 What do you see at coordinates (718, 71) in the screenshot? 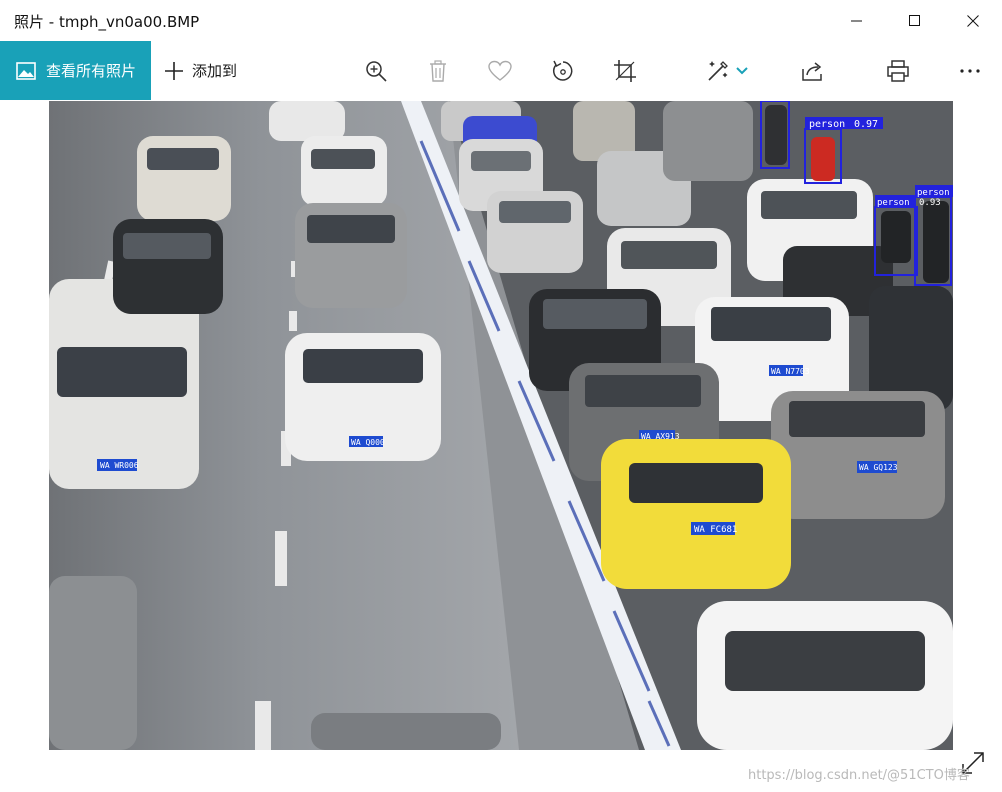
I see `edit-icon` at bounding box center [718, 71].